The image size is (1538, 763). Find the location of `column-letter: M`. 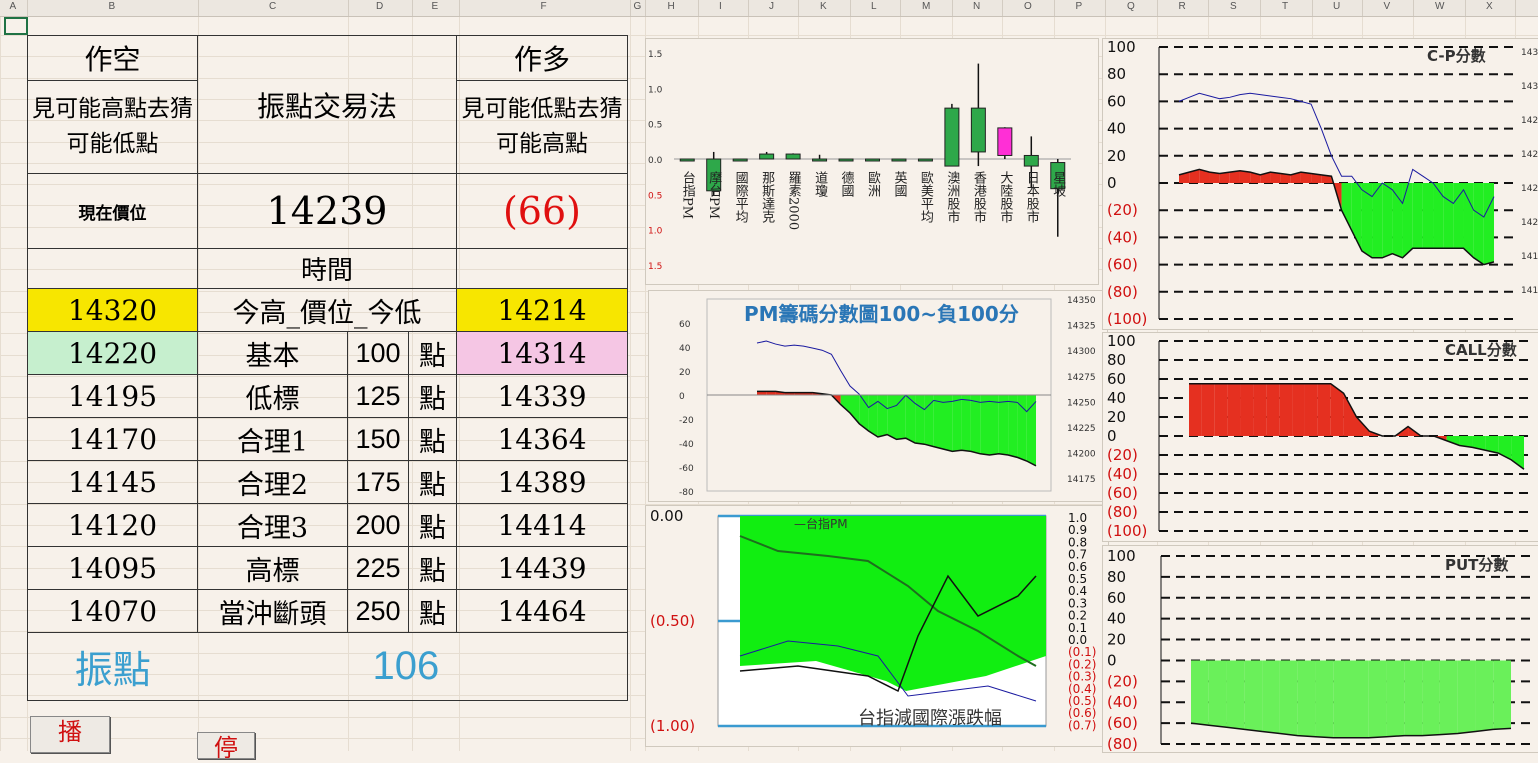

column-letter: M is located at coordinates (926, 6).